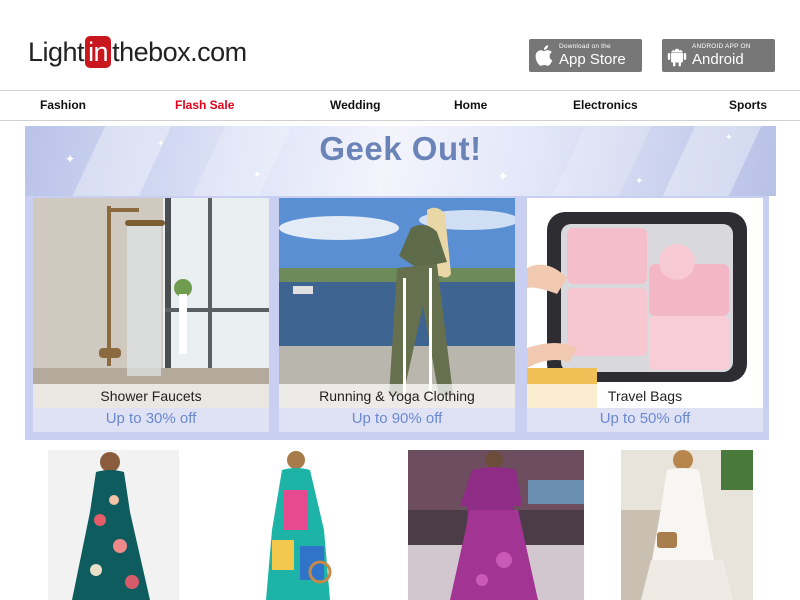 The height and width of the screenshot is (600, 800). Describe the element at coordinates (592, 60) in the screenshot. I see `app-store-big-text: App Store` at that location.